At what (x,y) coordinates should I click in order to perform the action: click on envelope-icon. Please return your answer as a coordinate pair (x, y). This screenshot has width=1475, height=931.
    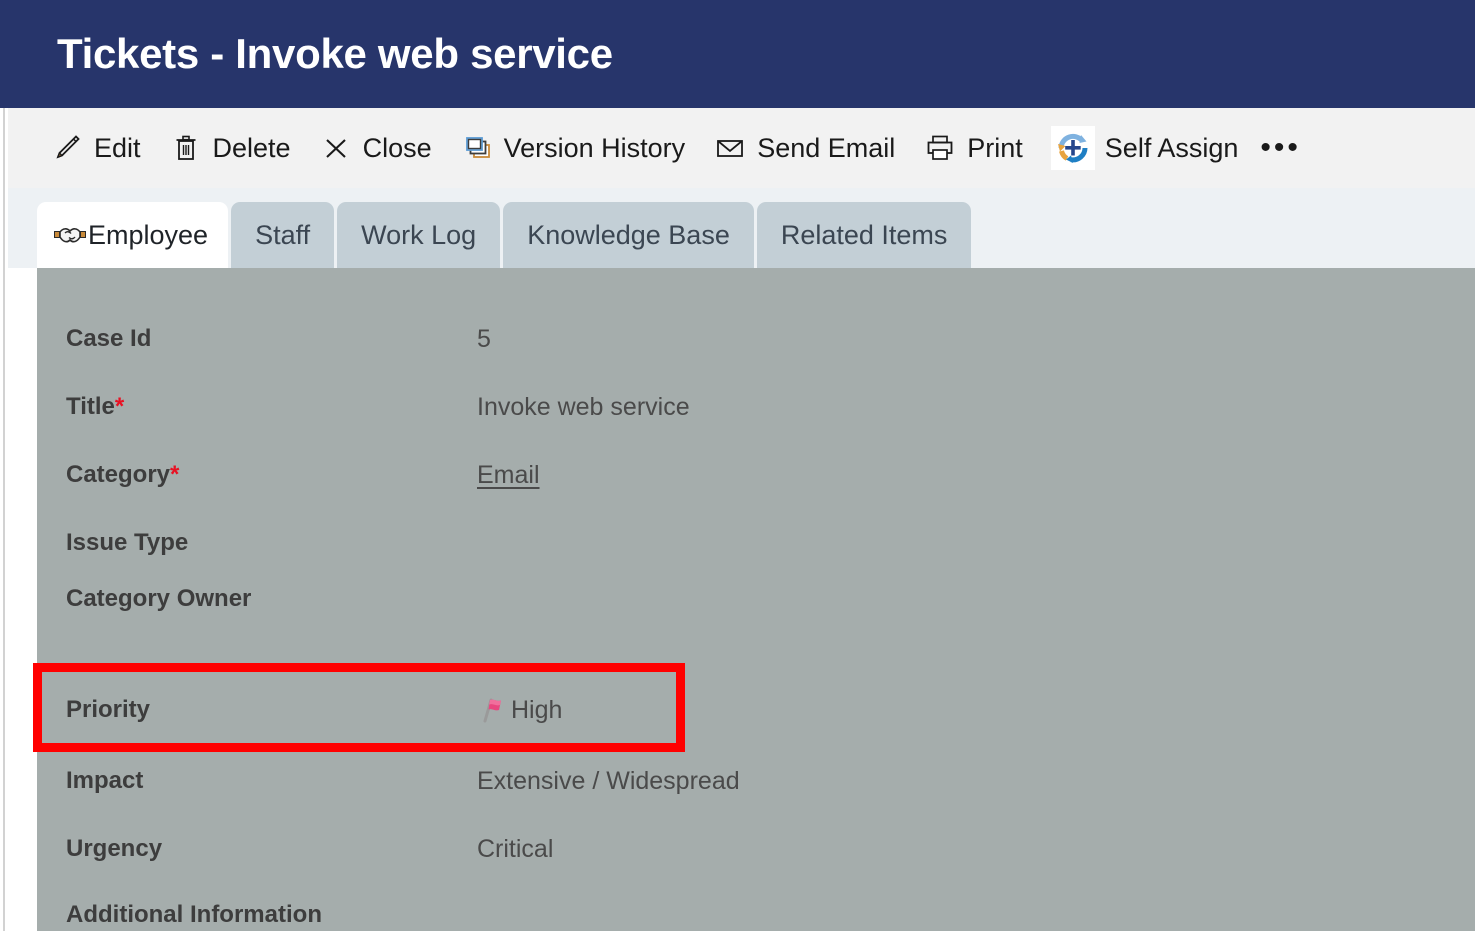
    Looking at the image, I should click on (730, 148).